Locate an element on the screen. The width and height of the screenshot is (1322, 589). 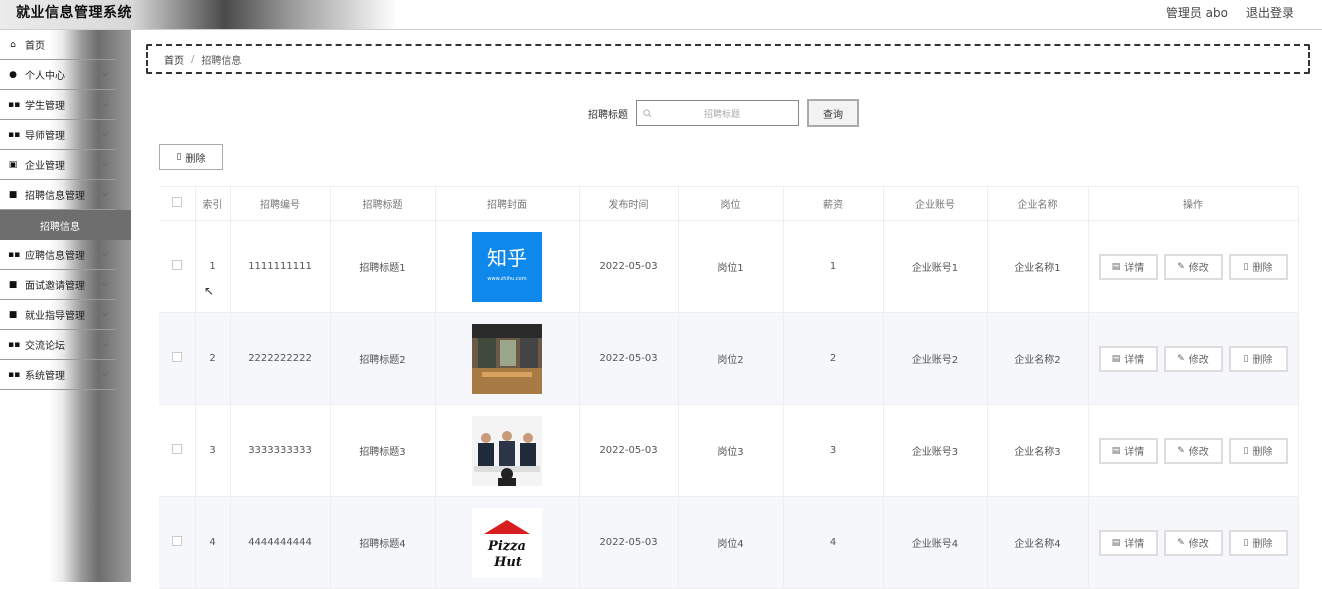
sidebar-item: ▪▪ 导师管理 ⌵ is located at coordinates (58, 135).